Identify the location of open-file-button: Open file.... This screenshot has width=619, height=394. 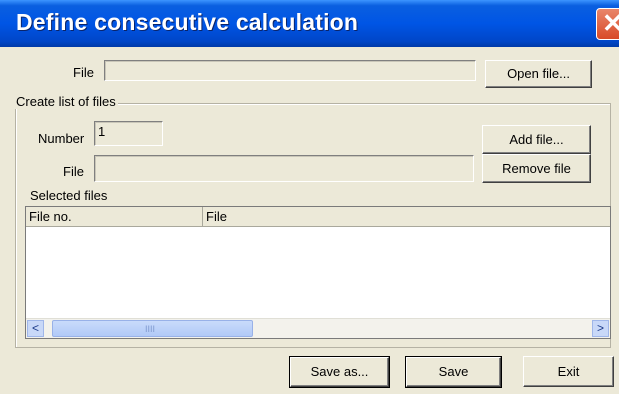
(538, 74).